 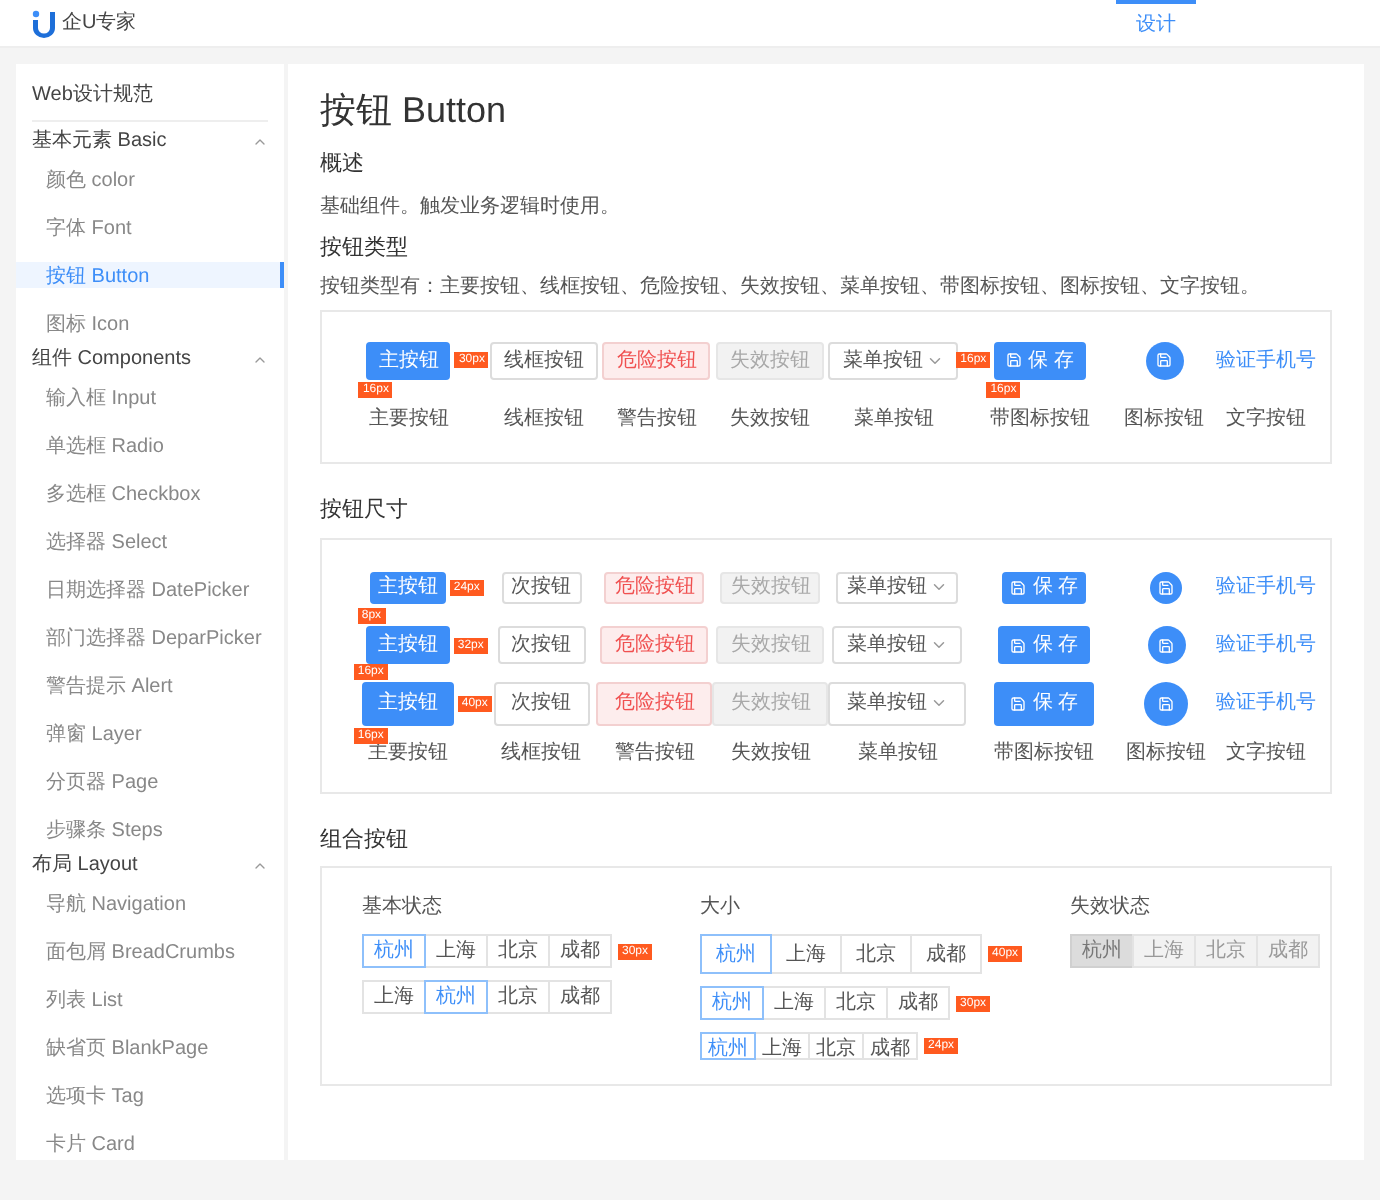 I want to click on sidebar-item: 颜色 color, so click(x=150, y=179).